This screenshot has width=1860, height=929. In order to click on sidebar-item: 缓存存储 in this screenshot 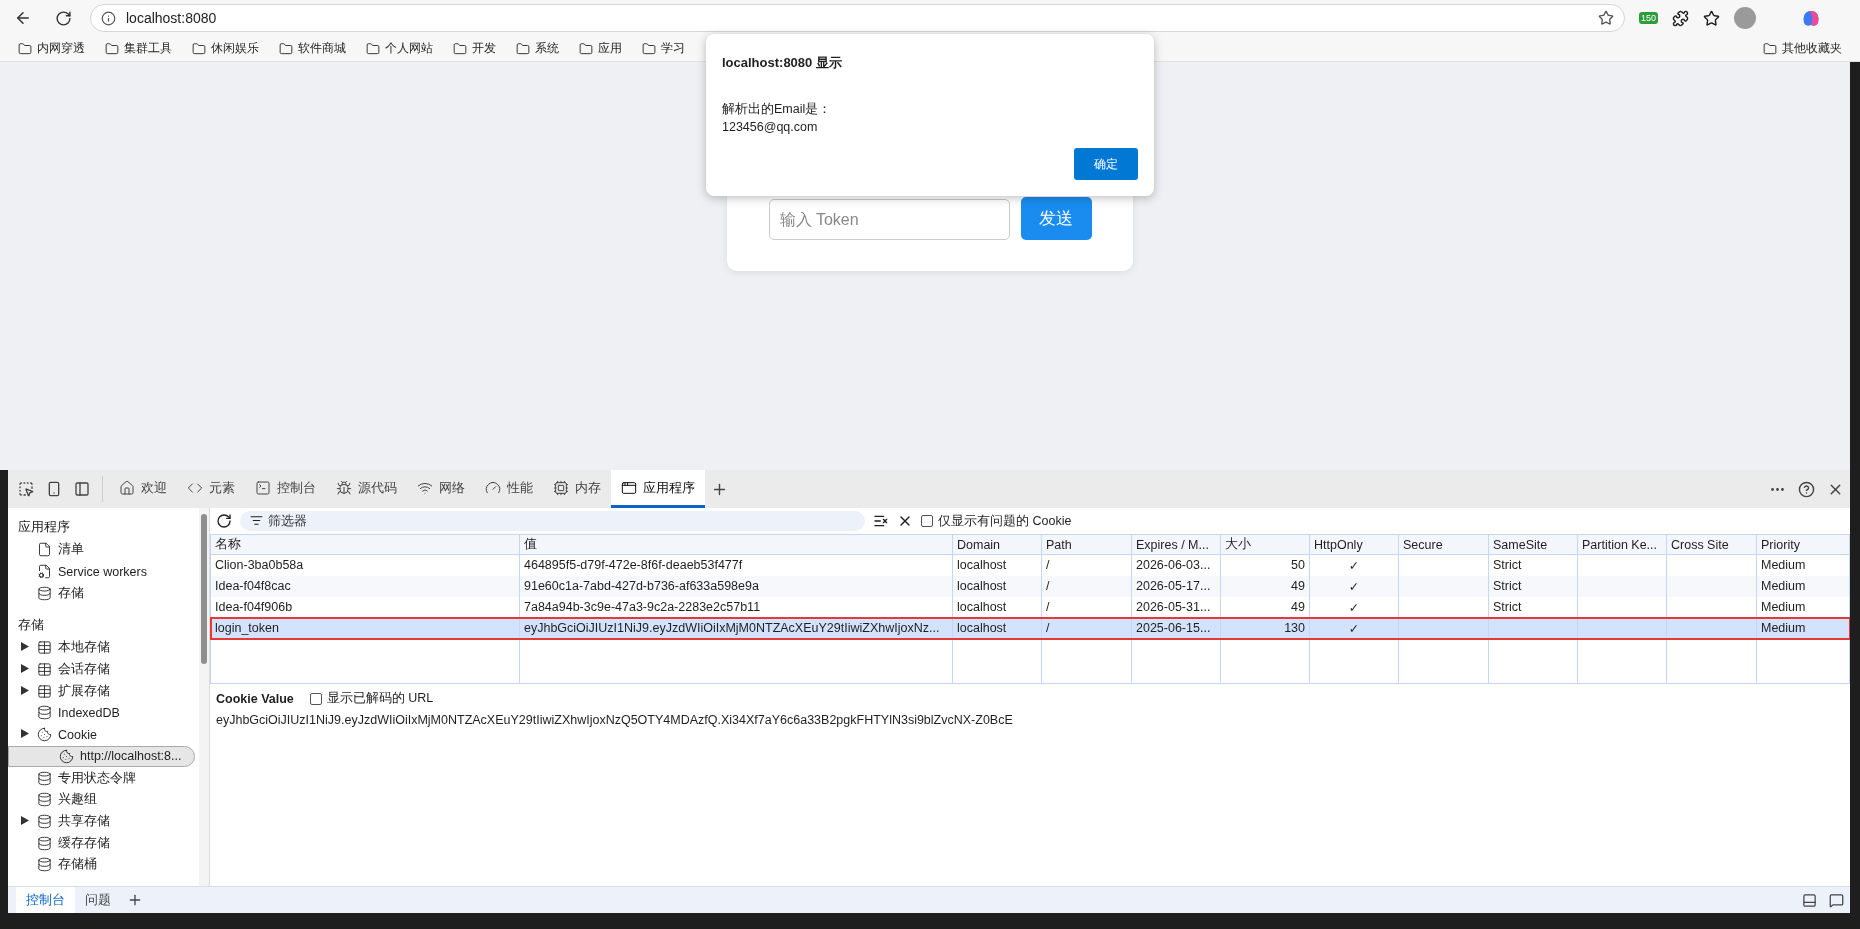, I will do `click(103, 843)`.